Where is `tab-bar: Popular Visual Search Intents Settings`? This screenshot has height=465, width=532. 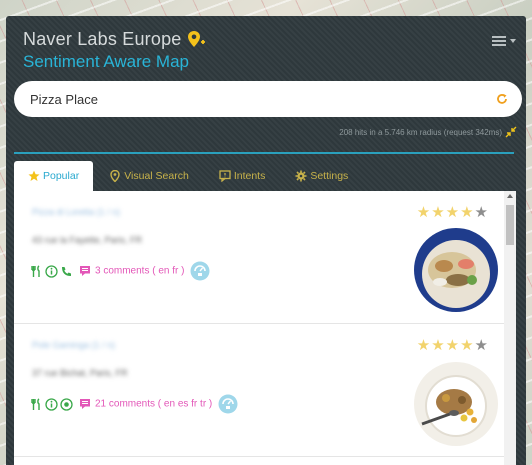 tab-bar: Popular Visual Search Intents Settings is located at coordinates (185, 176).